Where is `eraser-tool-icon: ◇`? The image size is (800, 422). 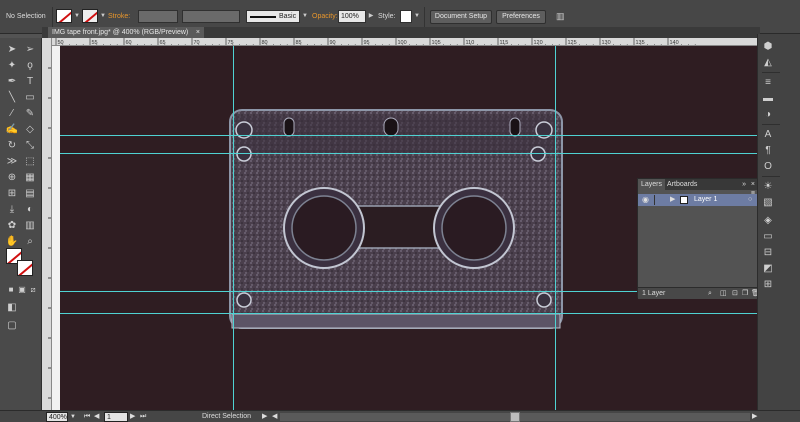 eraser-tool-icon: ◇ is located at coordinates (30, 130).